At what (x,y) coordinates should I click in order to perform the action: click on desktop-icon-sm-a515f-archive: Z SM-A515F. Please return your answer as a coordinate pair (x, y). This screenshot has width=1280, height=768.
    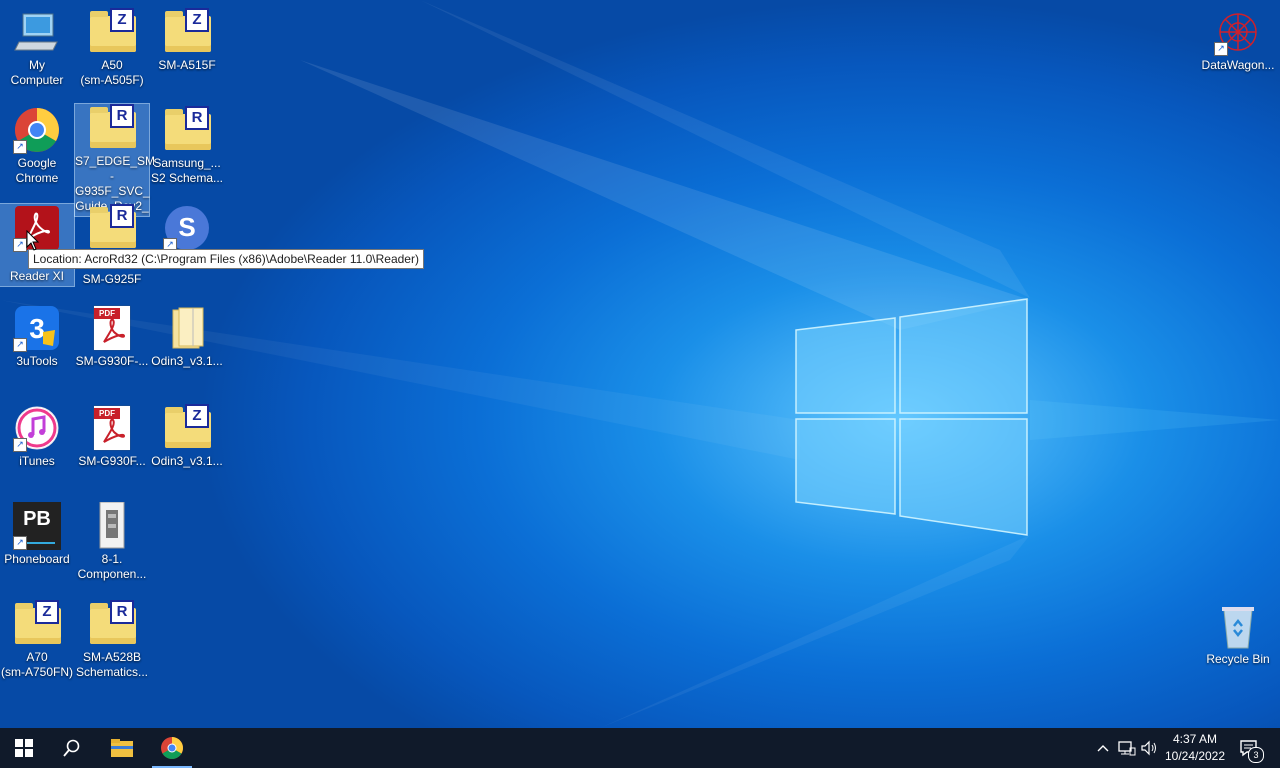
    Looking at the image, I should click on (187, 40).